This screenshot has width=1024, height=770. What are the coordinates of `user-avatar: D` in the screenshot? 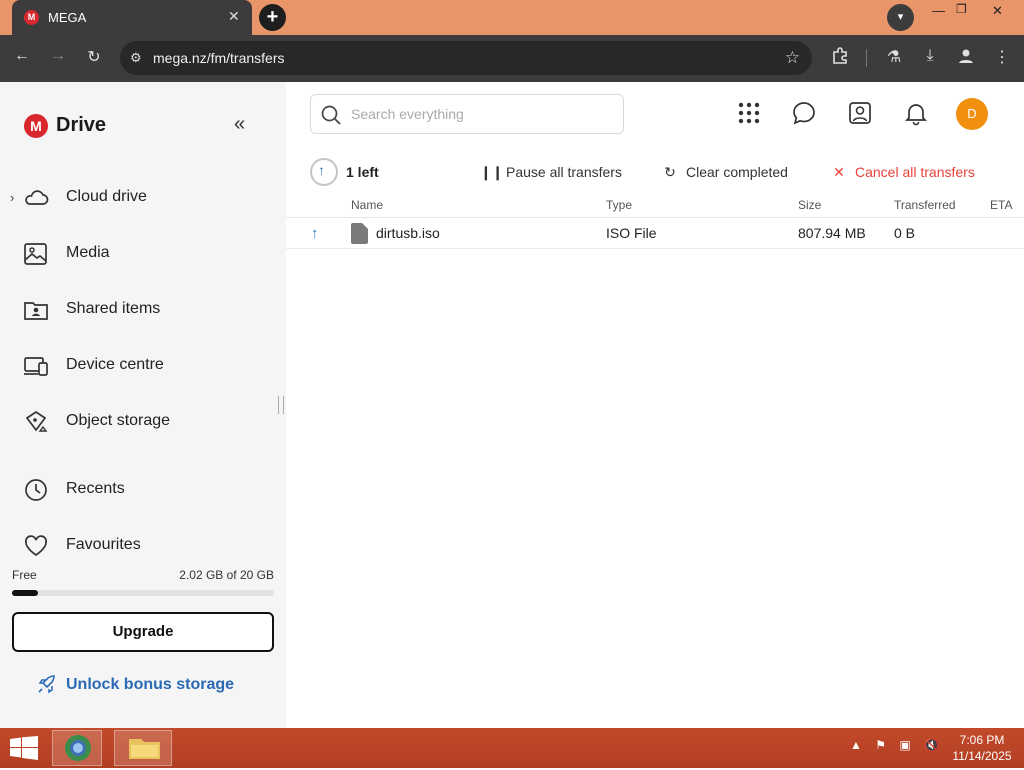 It's located at (972, 114).